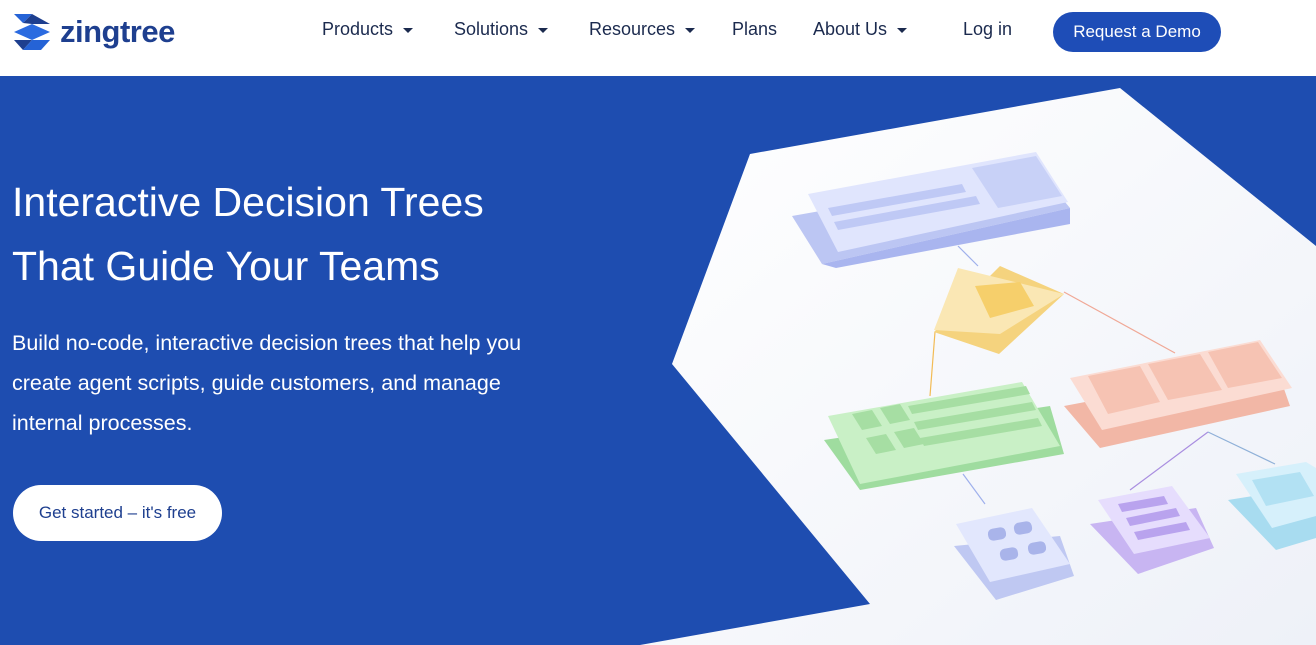  What do you see at coordinates (117, 513) in the screenshot?
I see `get-started-button: Get started – it's free` at bounding box center [117, 513].